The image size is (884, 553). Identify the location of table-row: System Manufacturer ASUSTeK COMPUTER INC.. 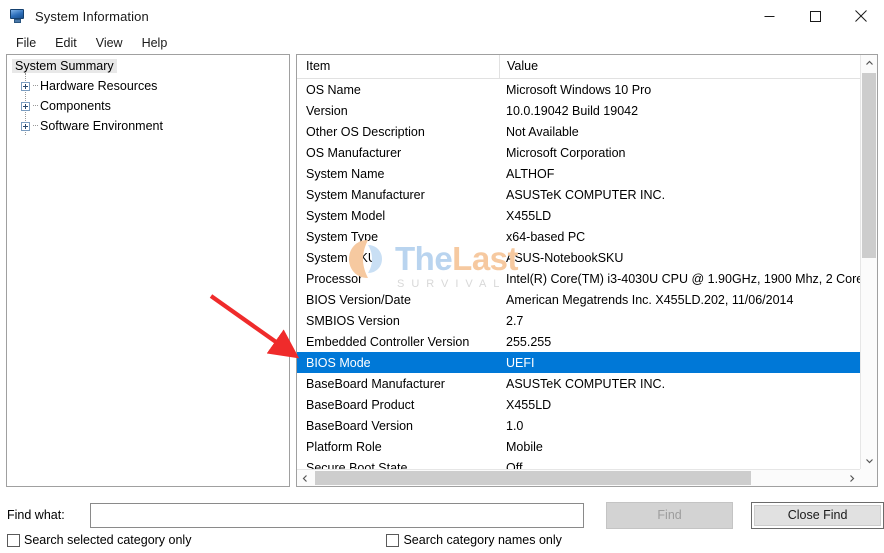
(578, 194).